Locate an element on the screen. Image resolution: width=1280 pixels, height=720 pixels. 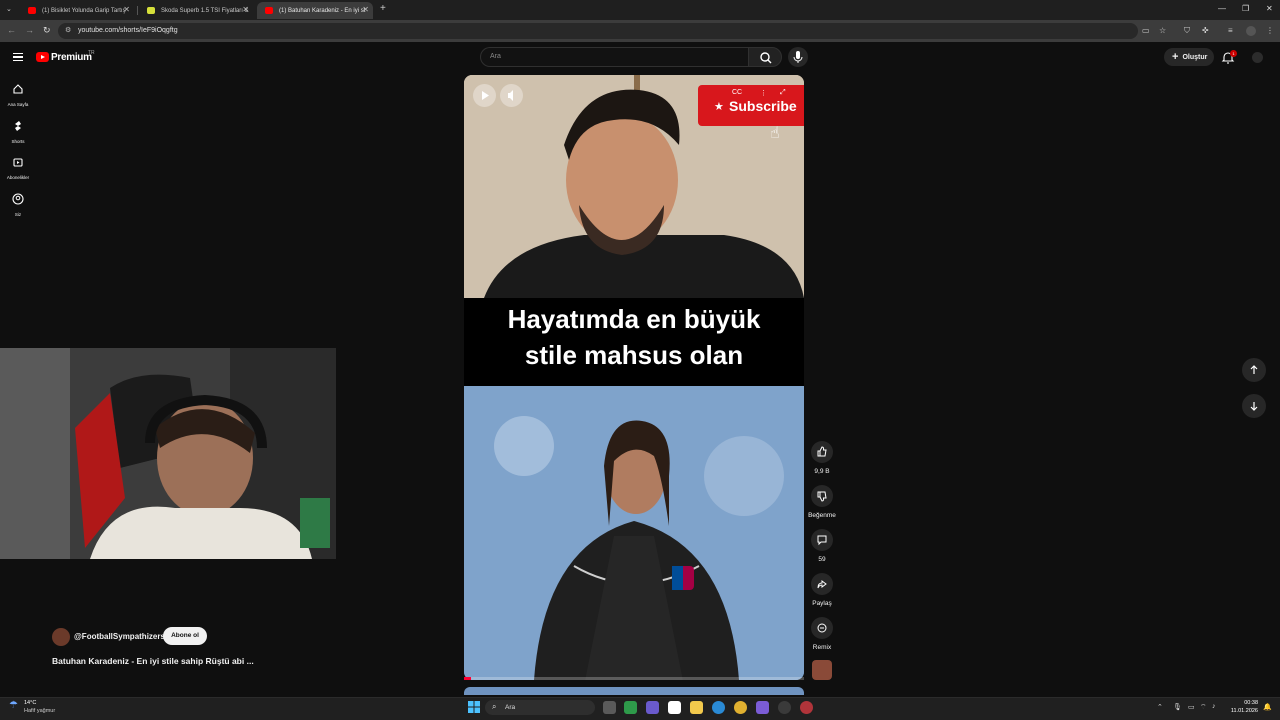
weather-description: Hafif yağmur is located at coordinates (39, 711).